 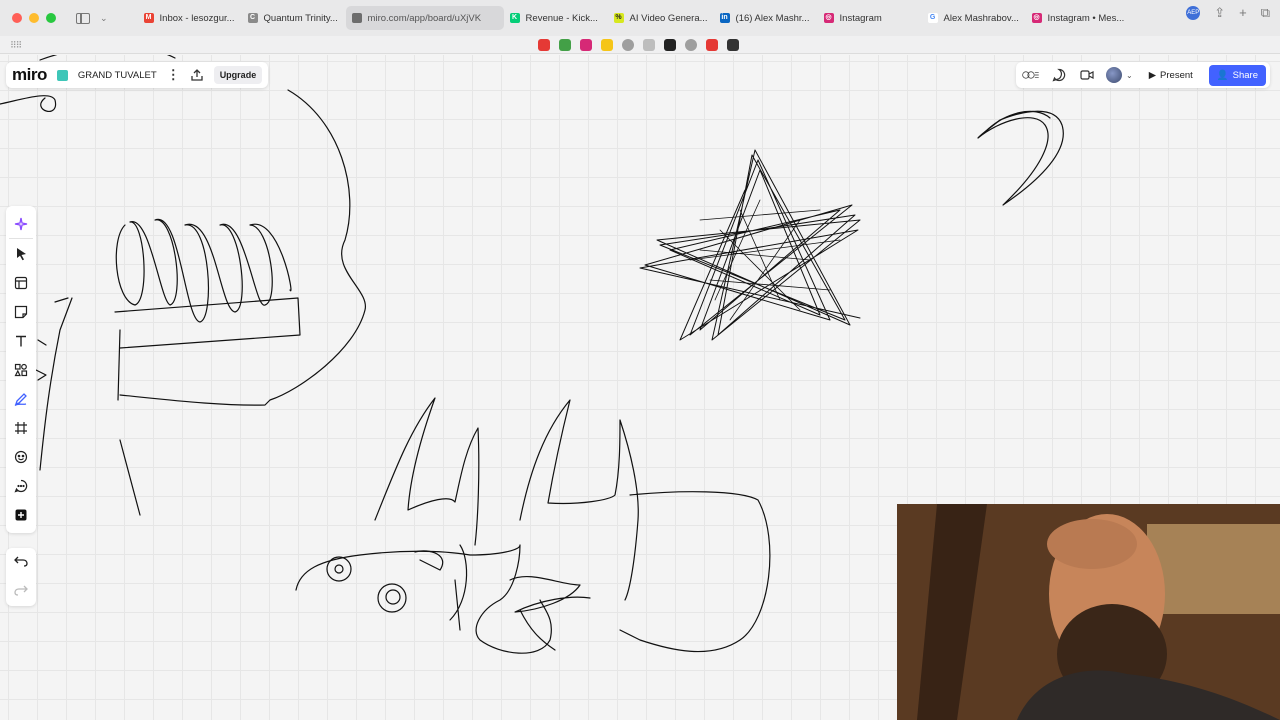 I want to click on google-icon: G, so click(x=932, y=18).